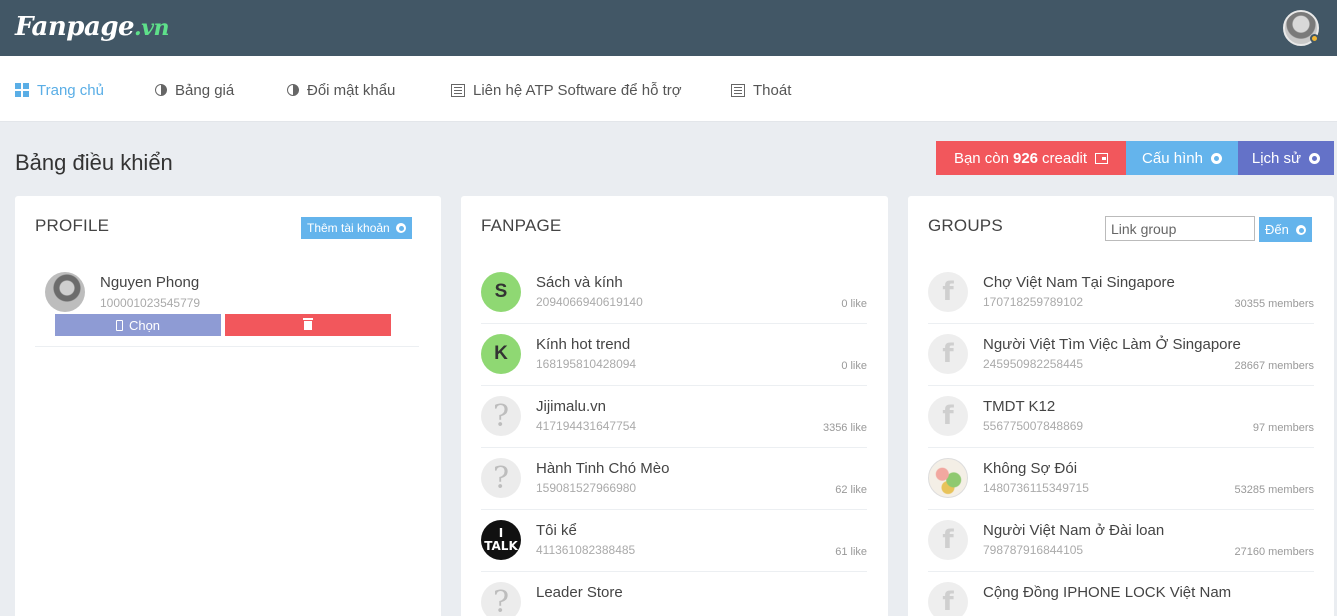 This screenshot has width=1337, height=616. I want to click on nav-item-label: Thoát, so click(772, 90).